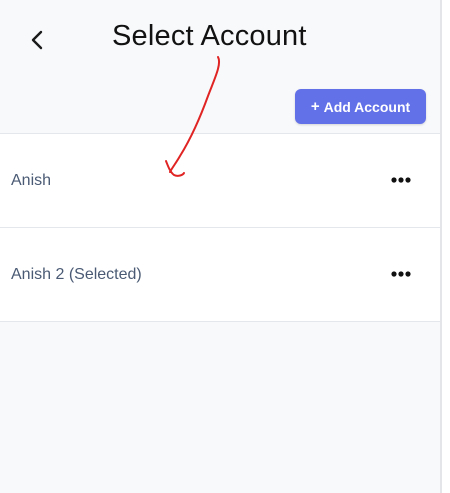  I want to click on back-button, so click(37, 40).